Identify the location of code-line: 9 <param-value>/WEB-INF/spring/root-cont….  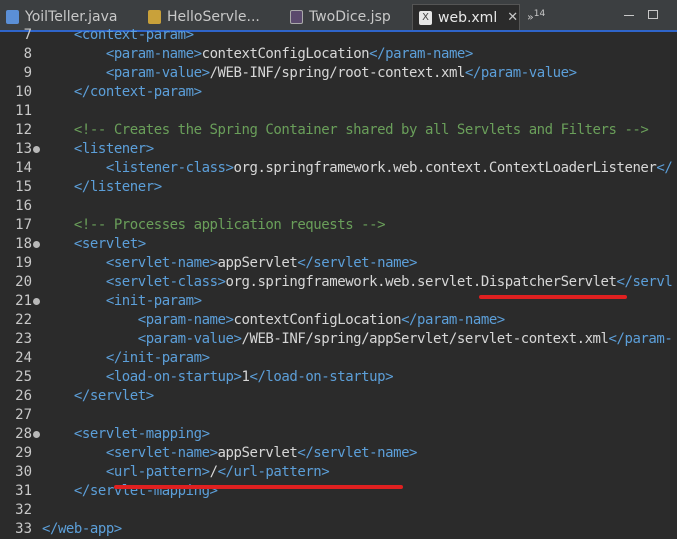
(338, 73).